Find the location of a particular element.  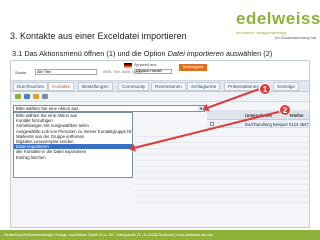

star-icon is located at coordinates (36, 96).